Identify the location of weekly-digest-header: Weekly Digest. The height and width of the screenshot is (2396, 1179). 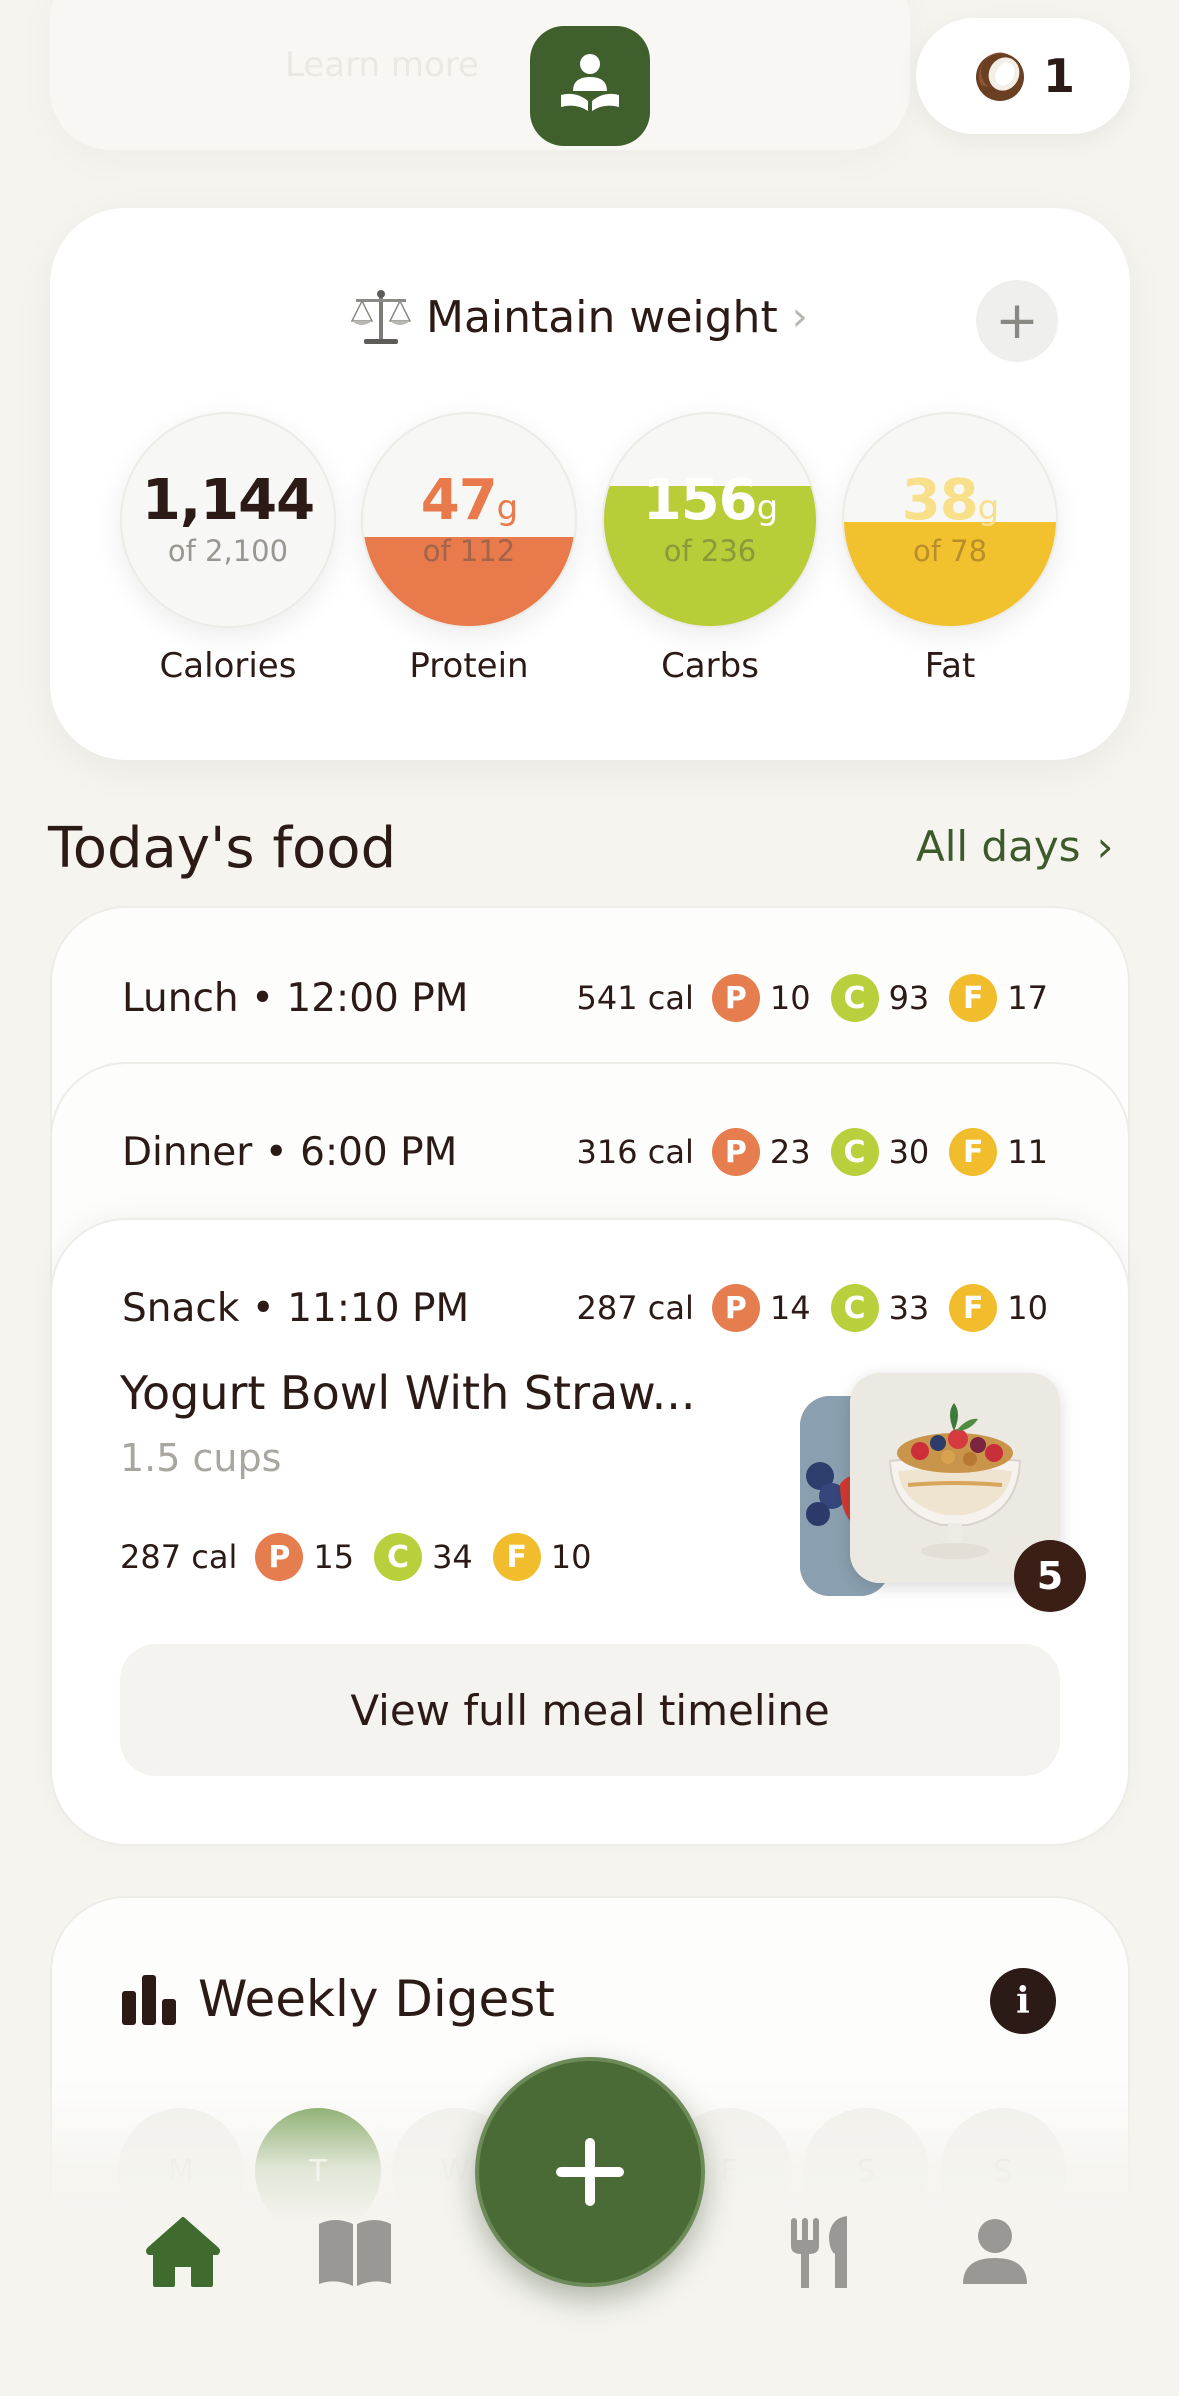
(337, 1999).